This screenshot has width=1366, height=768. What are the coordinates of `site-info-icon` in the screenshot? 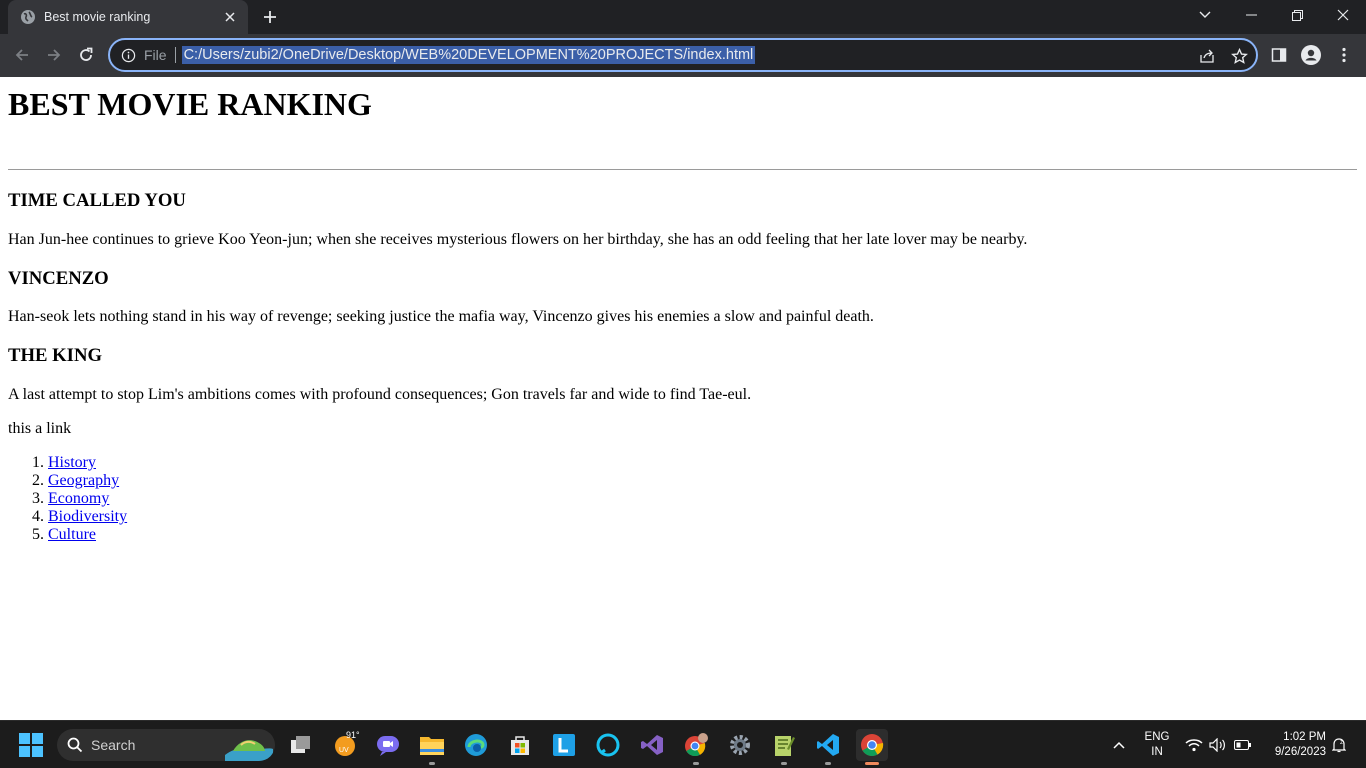 It's located at (128, 55).